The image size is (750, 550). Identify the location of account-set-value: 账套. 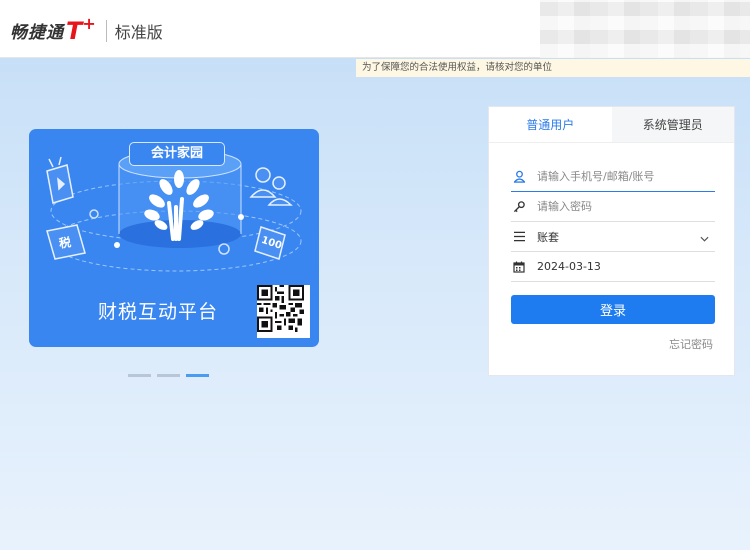
(548, 237).